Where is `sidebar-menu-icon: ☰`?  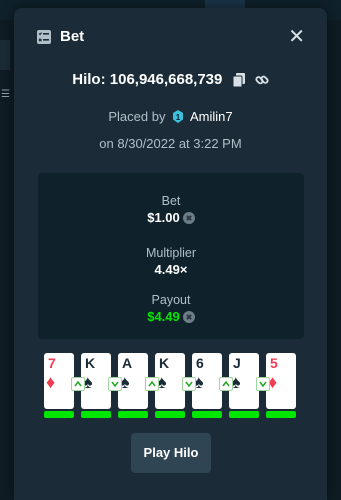
sidebar-menu-icon: ☰ is located at coordinates (5, 94).